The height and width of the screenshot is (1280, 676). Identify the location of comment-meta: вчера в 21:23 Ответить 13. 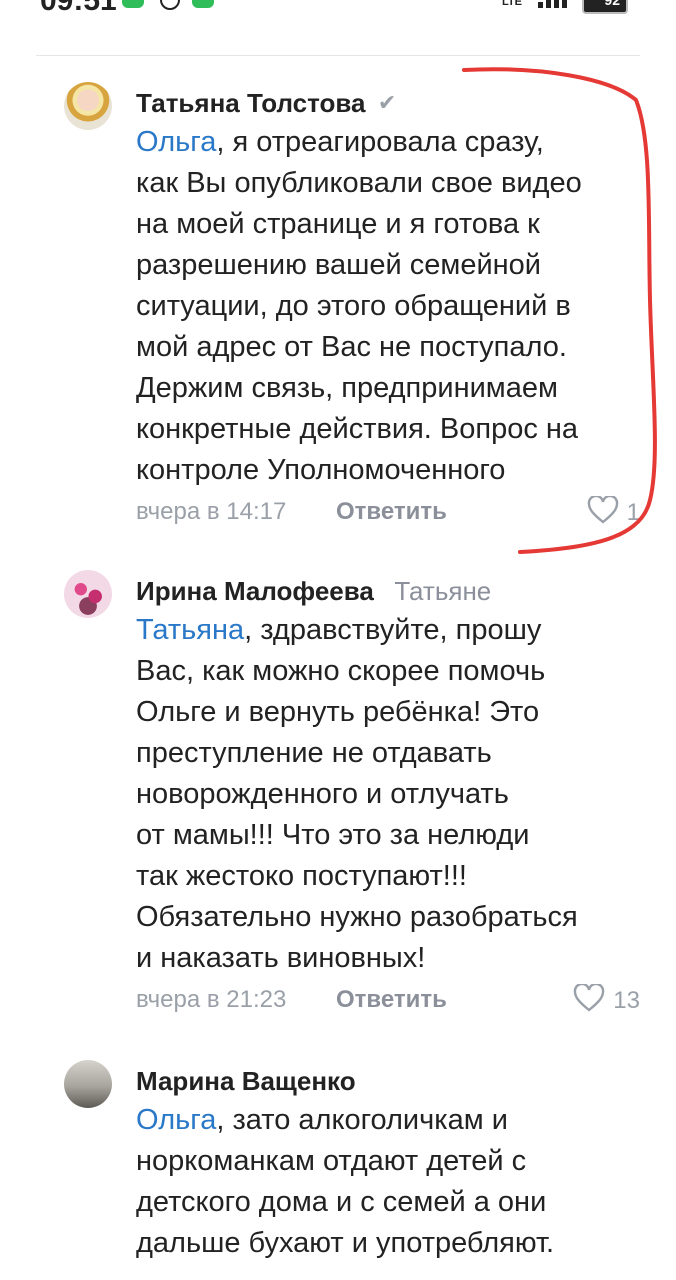
(388, 1000).